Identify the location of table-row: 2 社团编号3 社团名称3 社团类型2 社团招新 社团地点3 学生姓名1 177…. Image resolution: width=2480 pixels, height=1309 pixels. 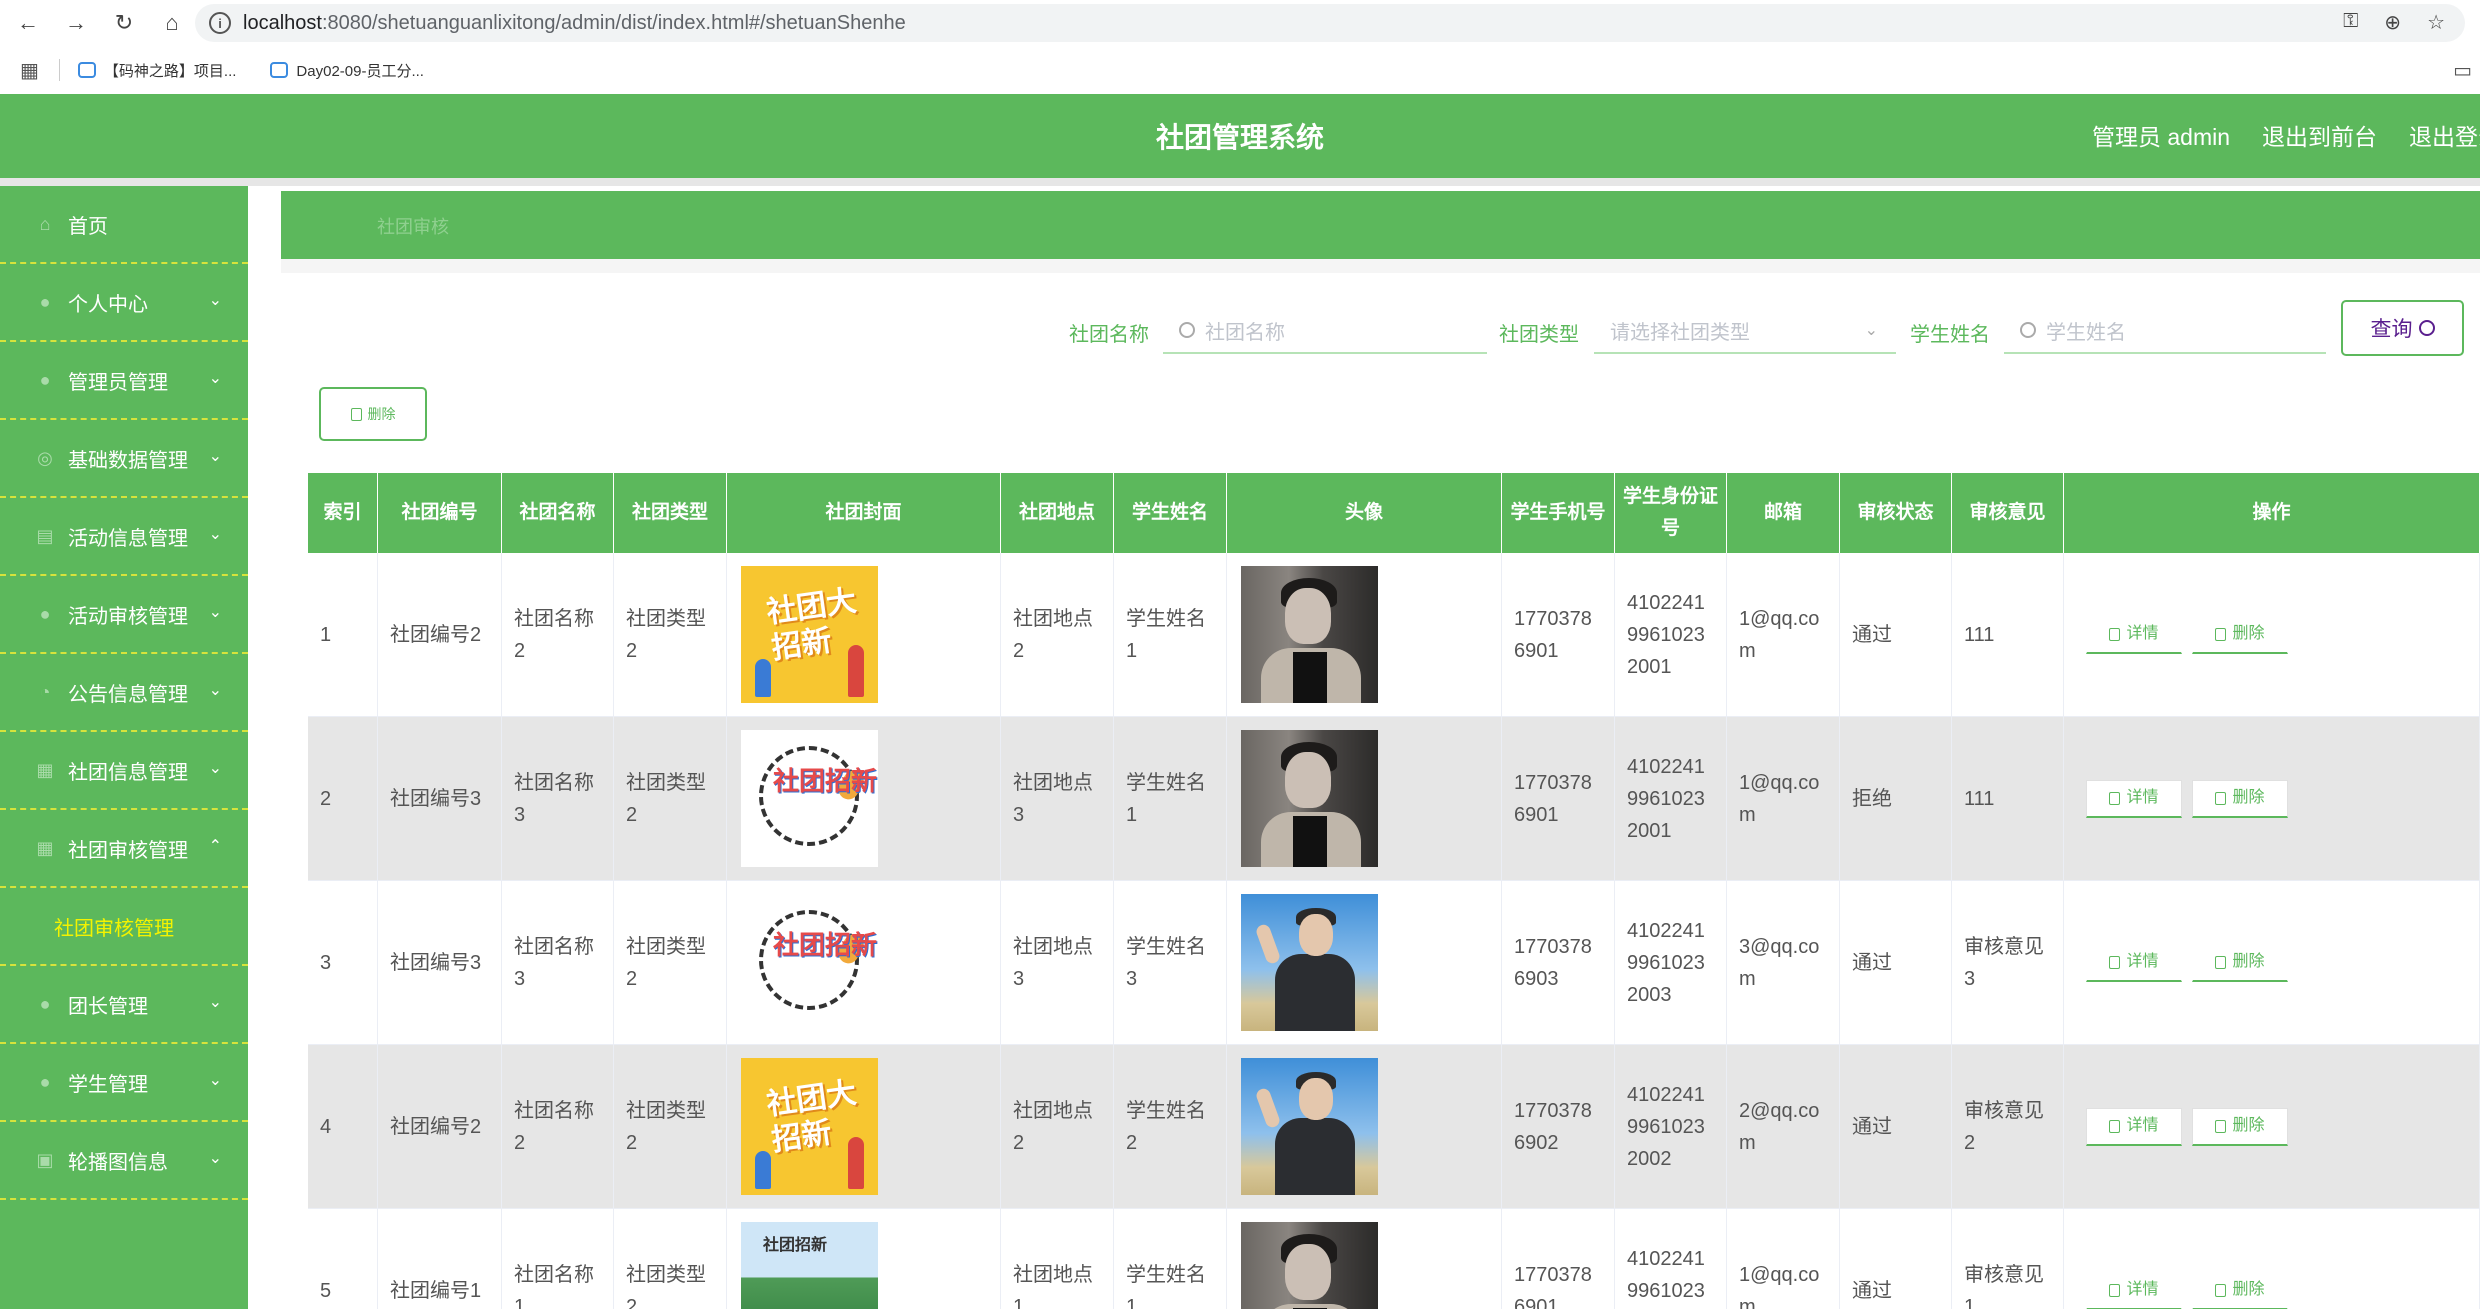
(1394, 799).